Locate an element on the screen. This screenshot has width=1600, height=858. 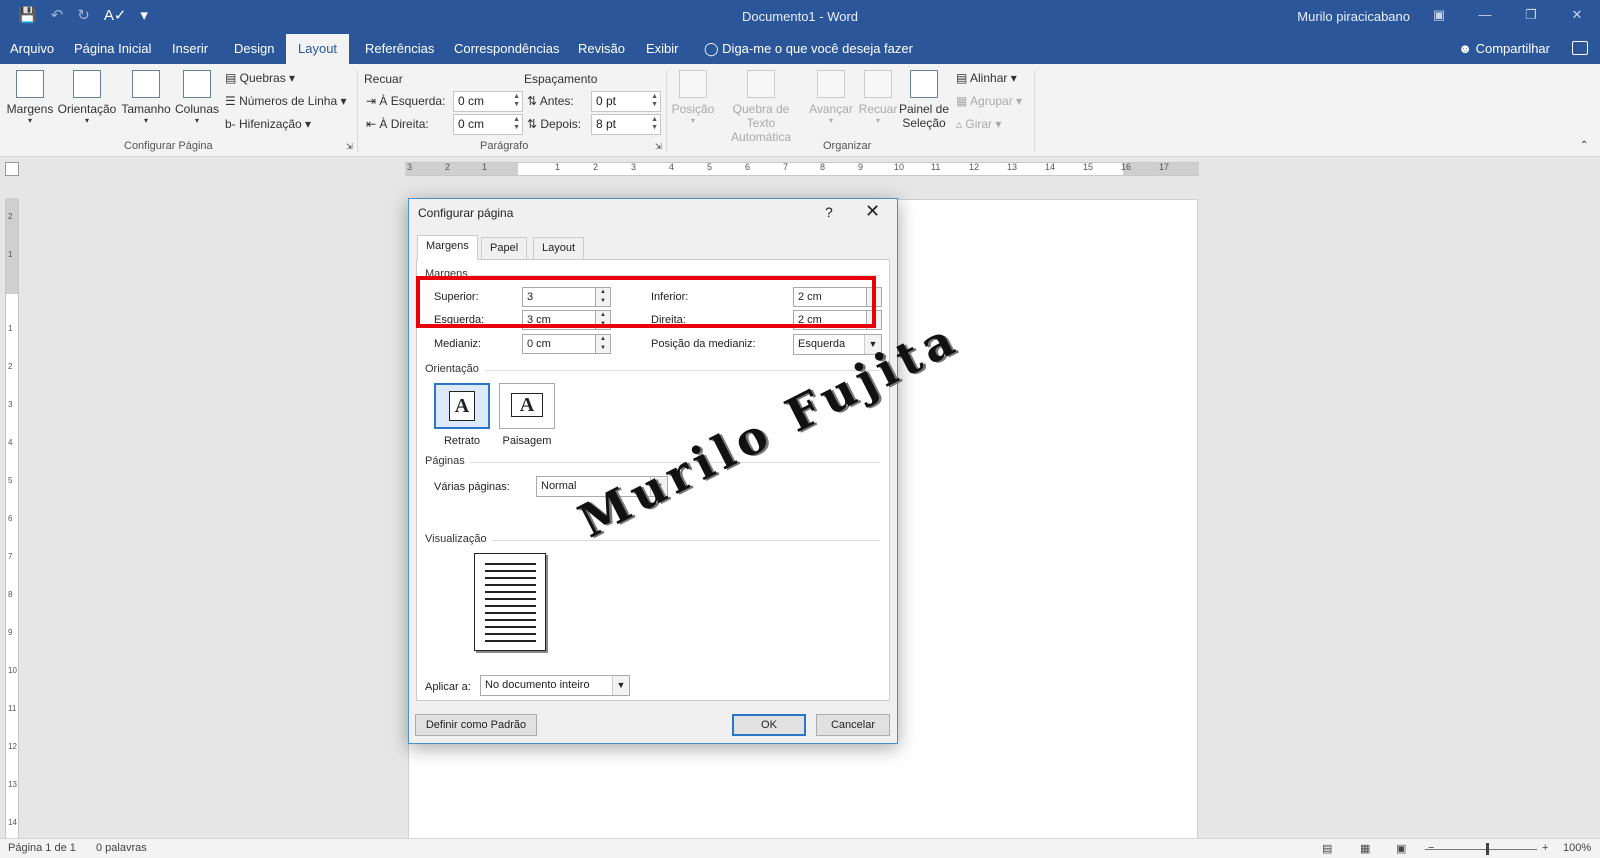
zoom-slider is located at coordinates (1481, 849).